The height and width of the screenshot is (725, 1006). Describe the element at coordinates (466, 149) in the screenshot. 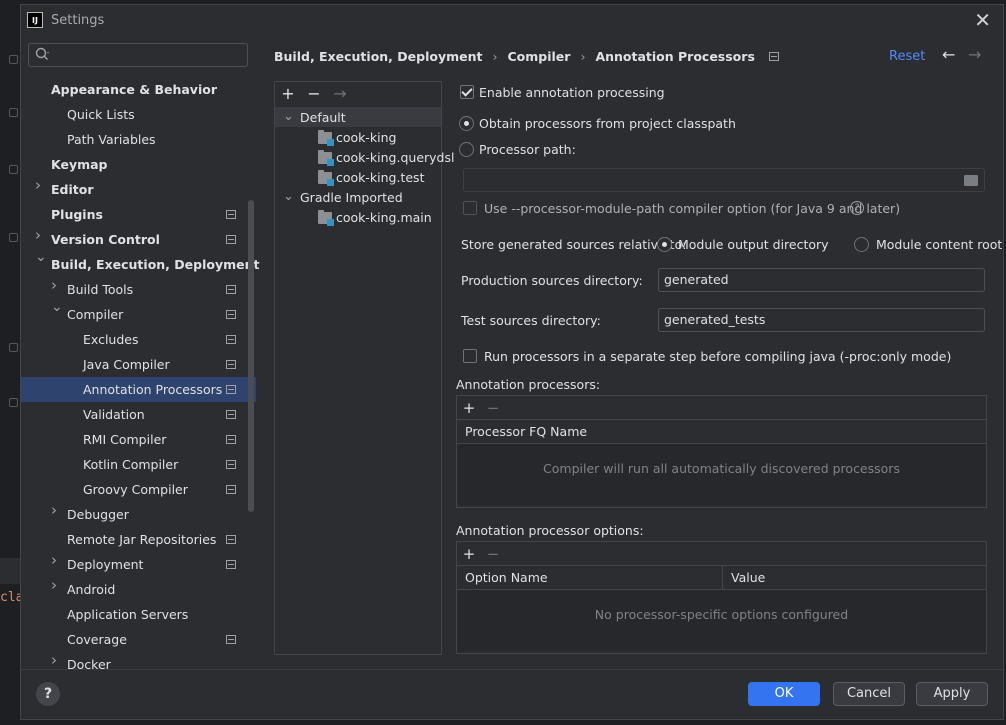

I see `processor-path-radio` at that location.